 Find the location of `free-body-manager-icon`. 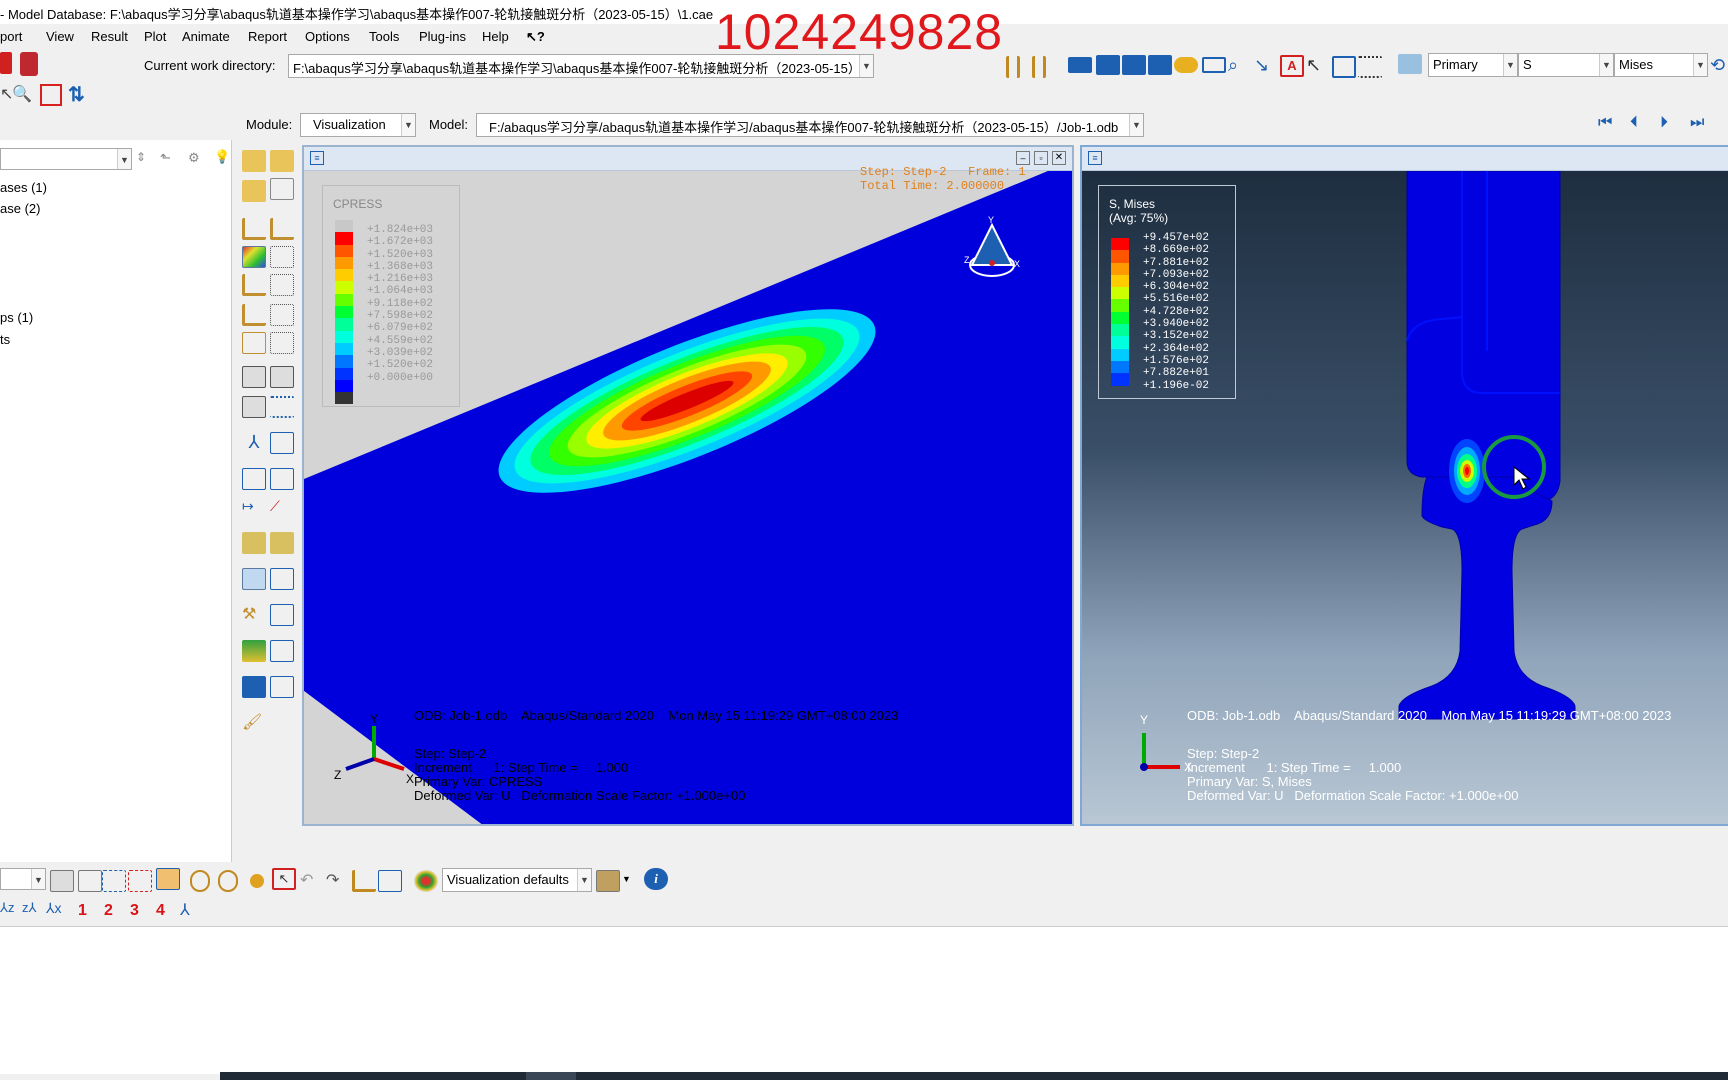

free-body-manager-icon is located at coordinates (282, 615).